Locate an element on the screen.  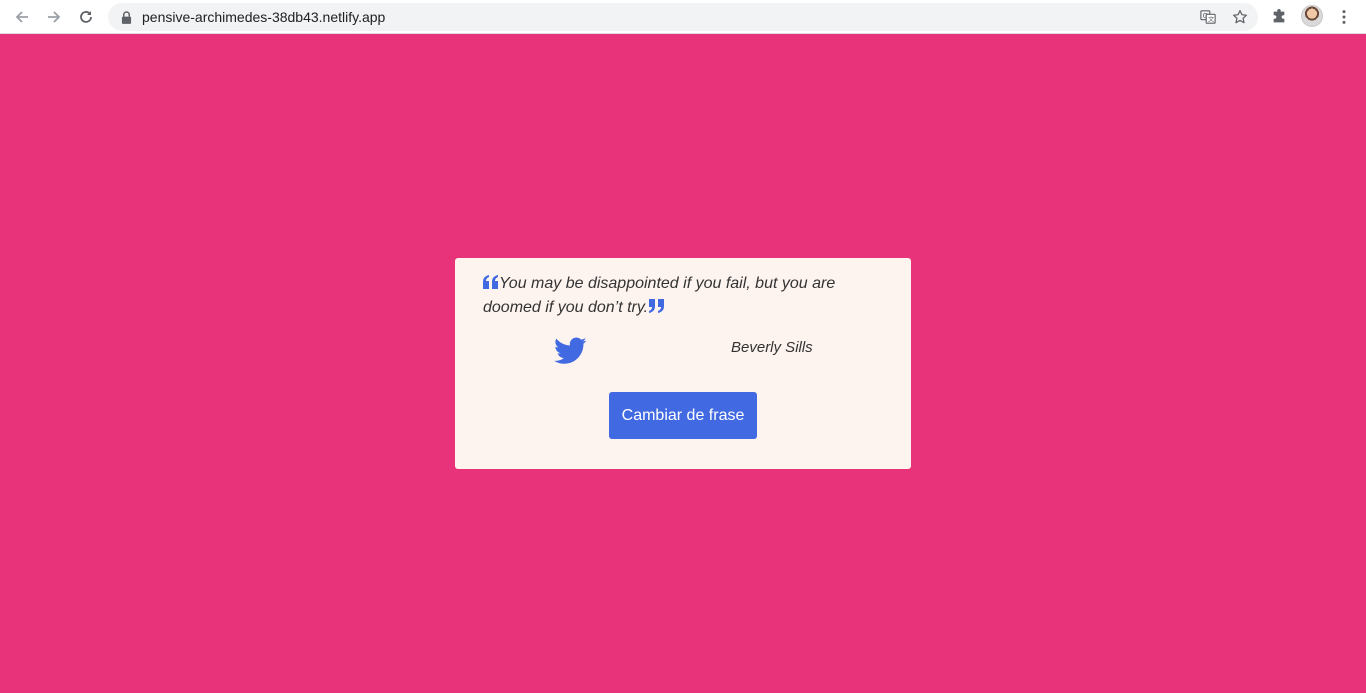
translate-icon: G文 is located at coordinates (1208, 17).